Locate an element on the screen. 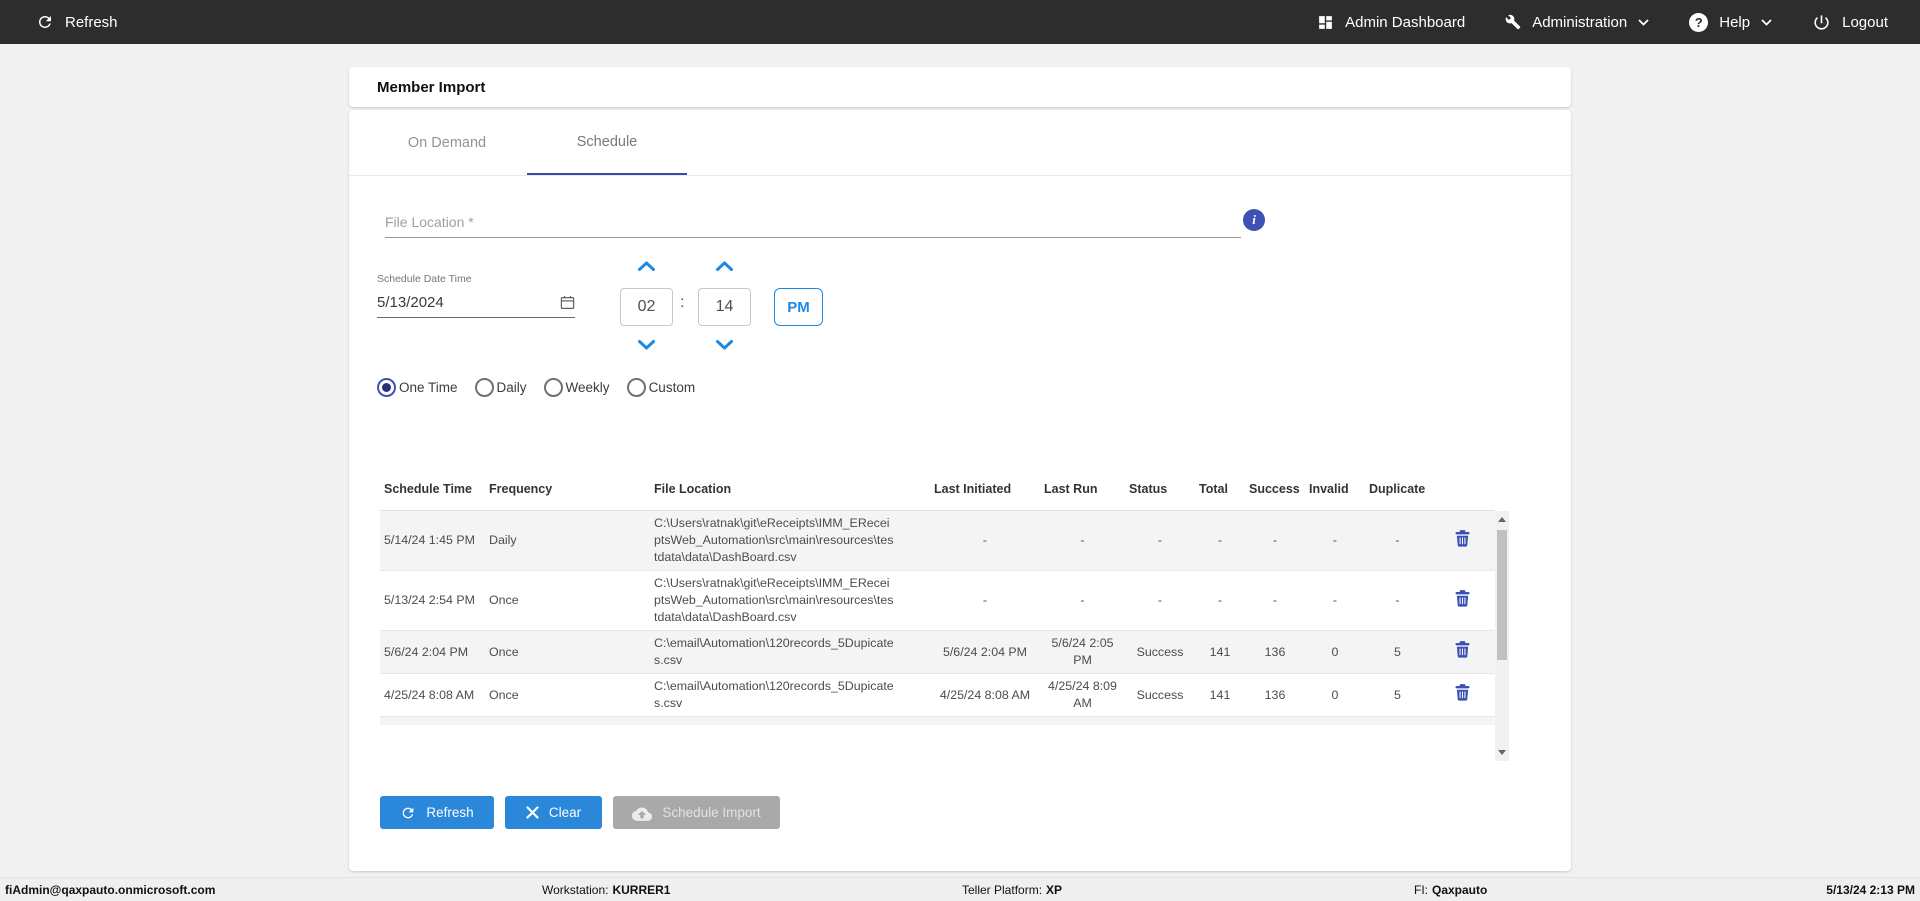 This screenshot has width=1920, height=901. schedule-date-value: 5/13/2024 is located at coordinates (410, 302).